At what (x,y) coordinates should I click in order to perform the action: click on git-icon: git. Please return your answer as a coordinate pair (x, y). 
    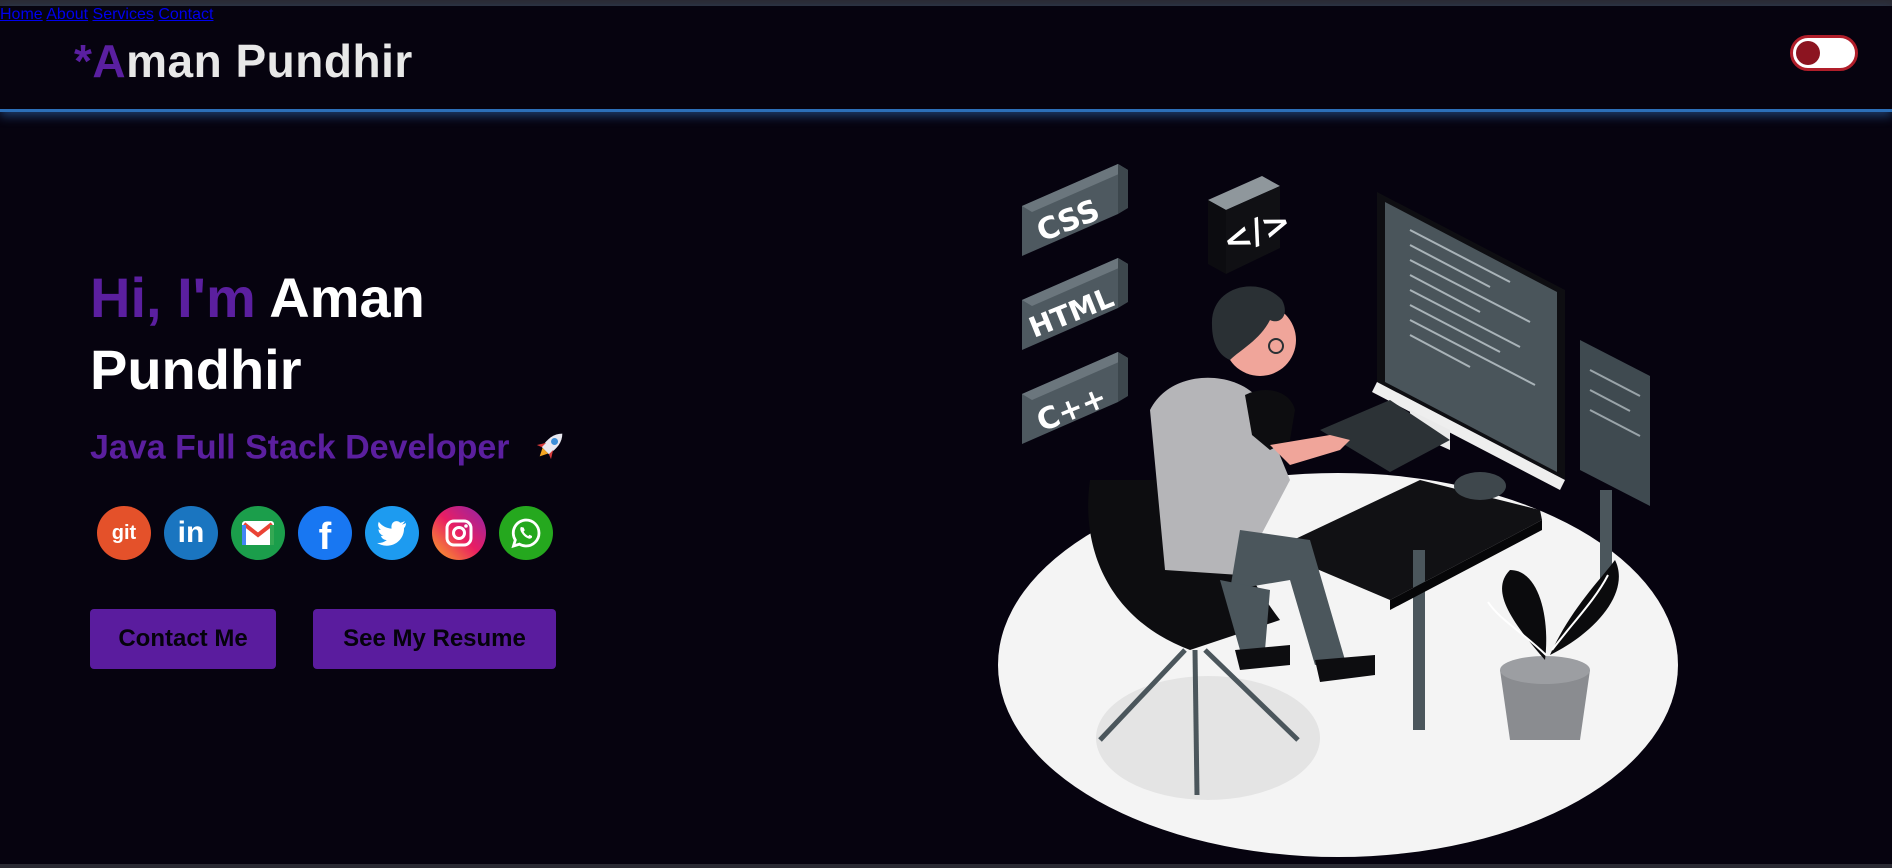
    Looking at the image, I should click on (124, 533).